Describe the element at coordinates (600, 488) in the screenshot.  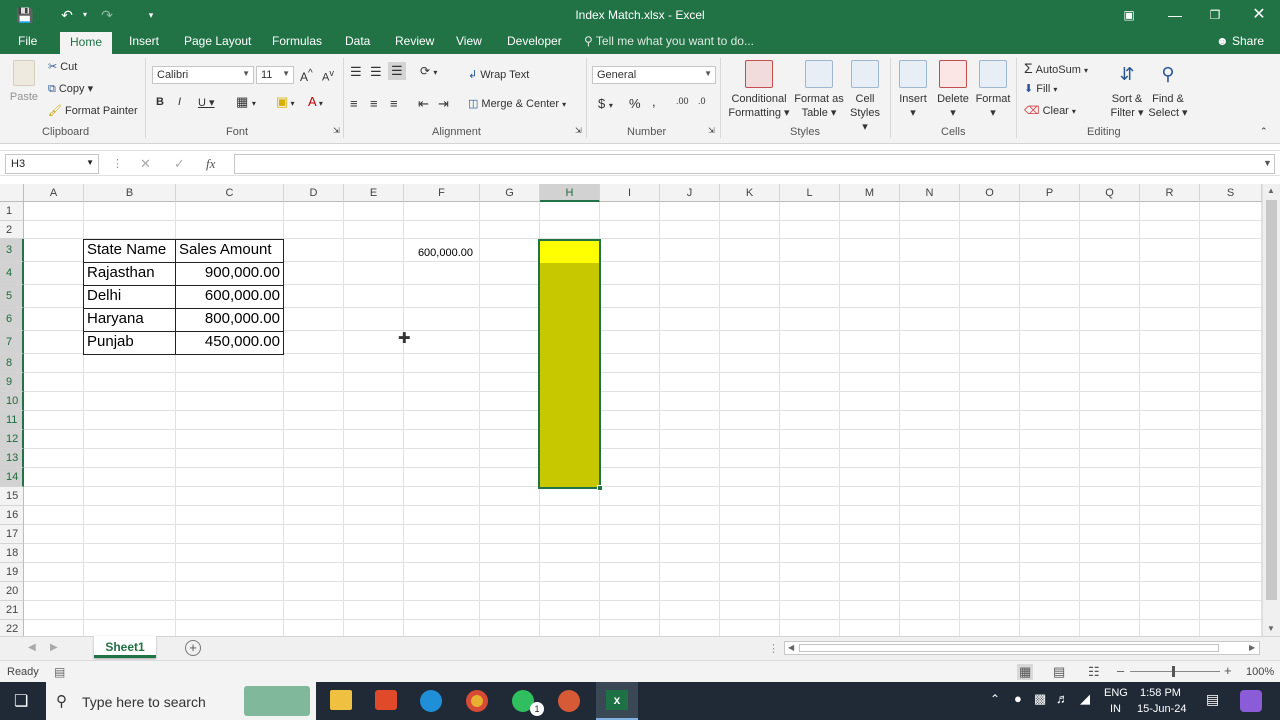
I see `fill-handle` at that location.